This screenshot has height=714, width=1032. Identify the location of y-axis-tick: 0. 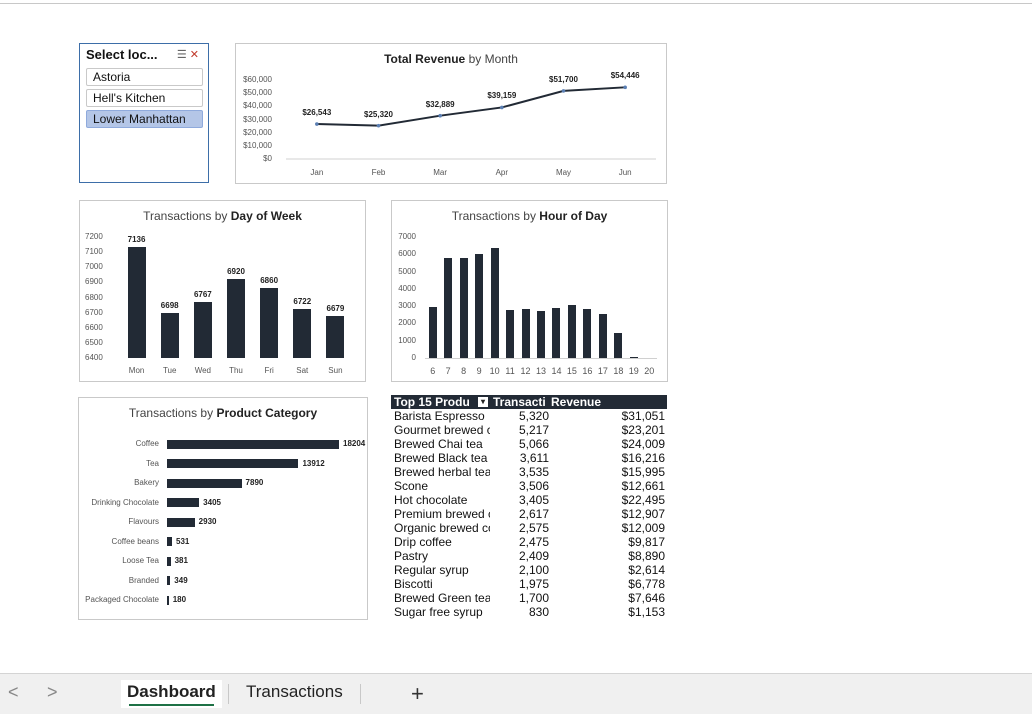
(413, 357).